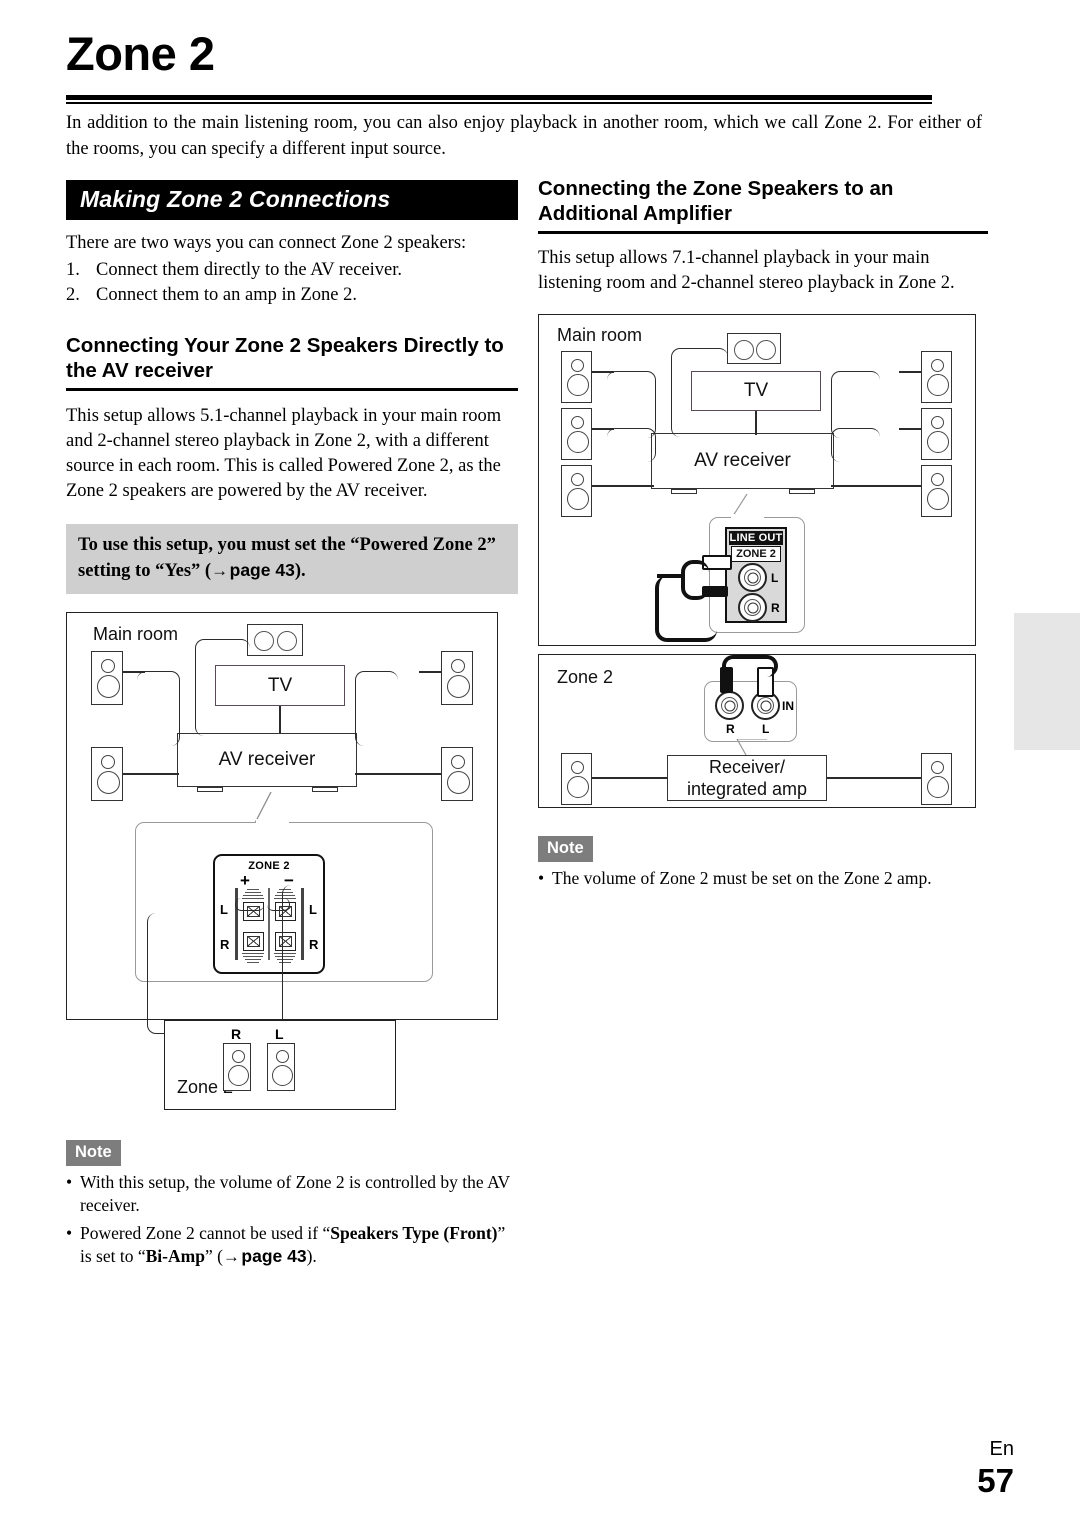  I want to click on footer-page-number: 57, so click(995, 1480).